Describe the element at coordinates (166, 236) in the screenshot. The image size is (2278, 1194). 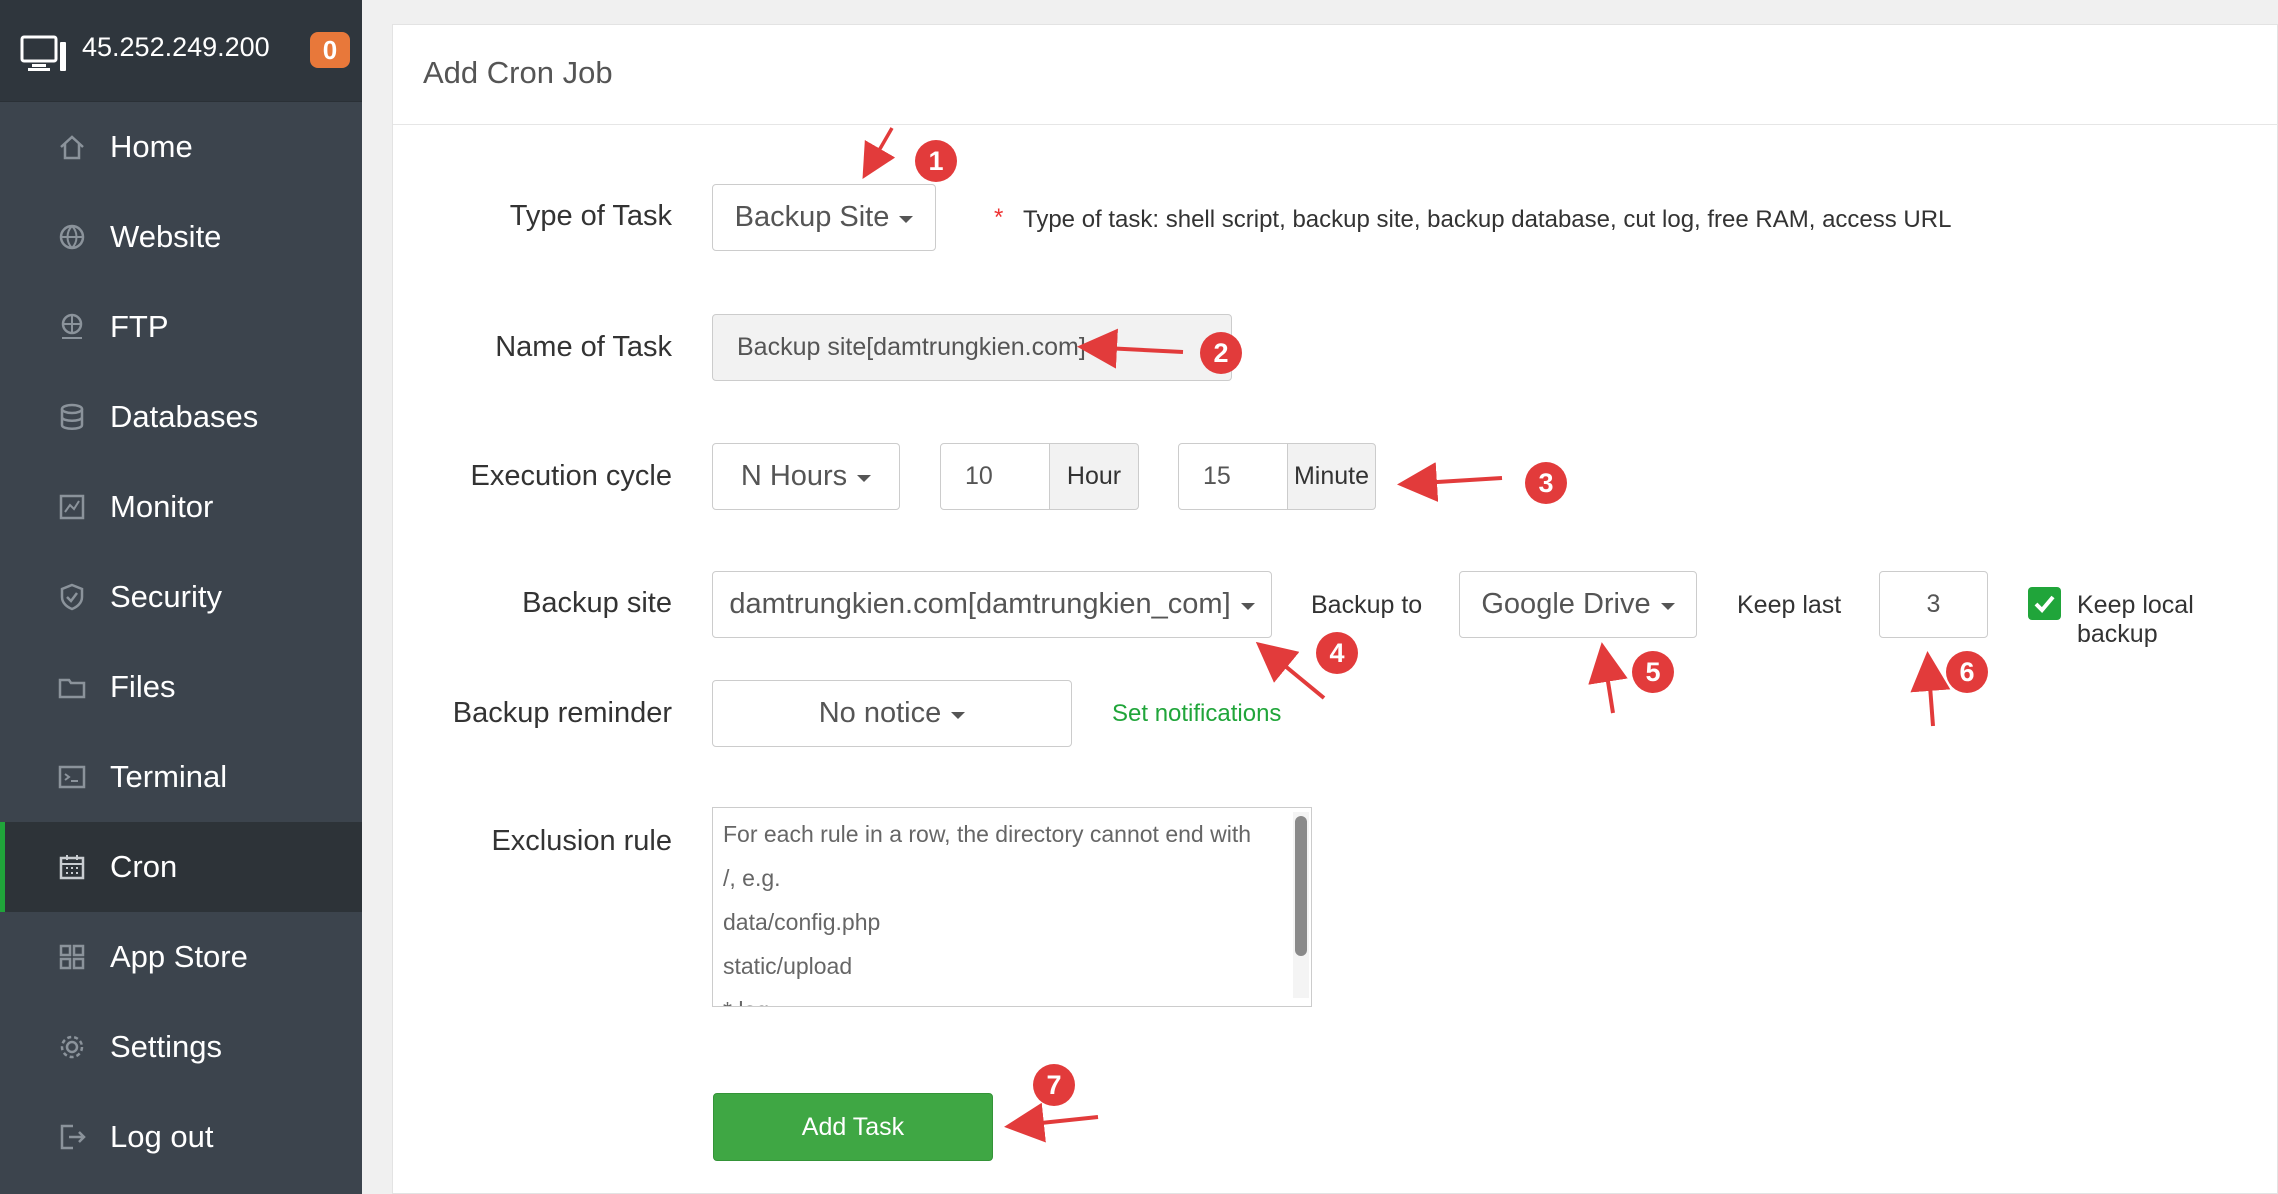
I see `sidebar-item-label: Website` at that location.